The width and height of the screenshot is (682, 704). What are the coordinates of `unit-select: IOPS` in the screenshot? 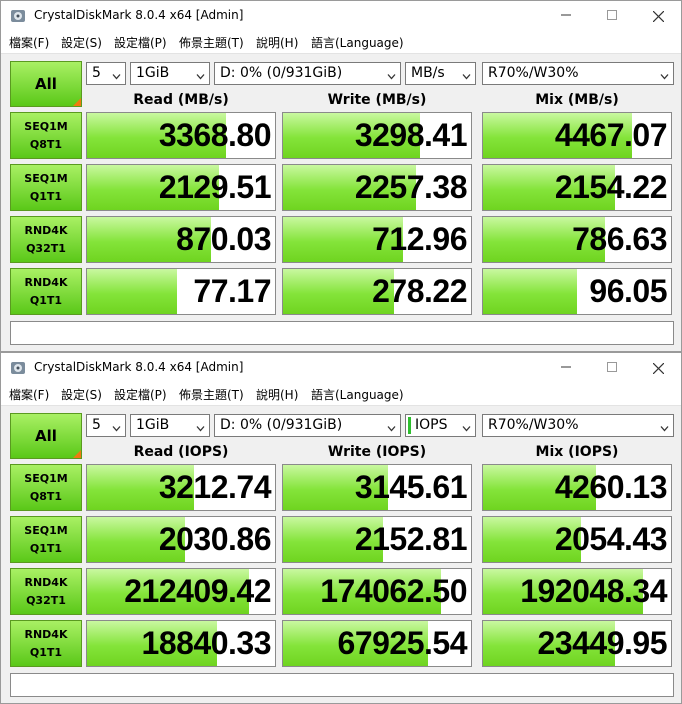 It's located at (440, 425).